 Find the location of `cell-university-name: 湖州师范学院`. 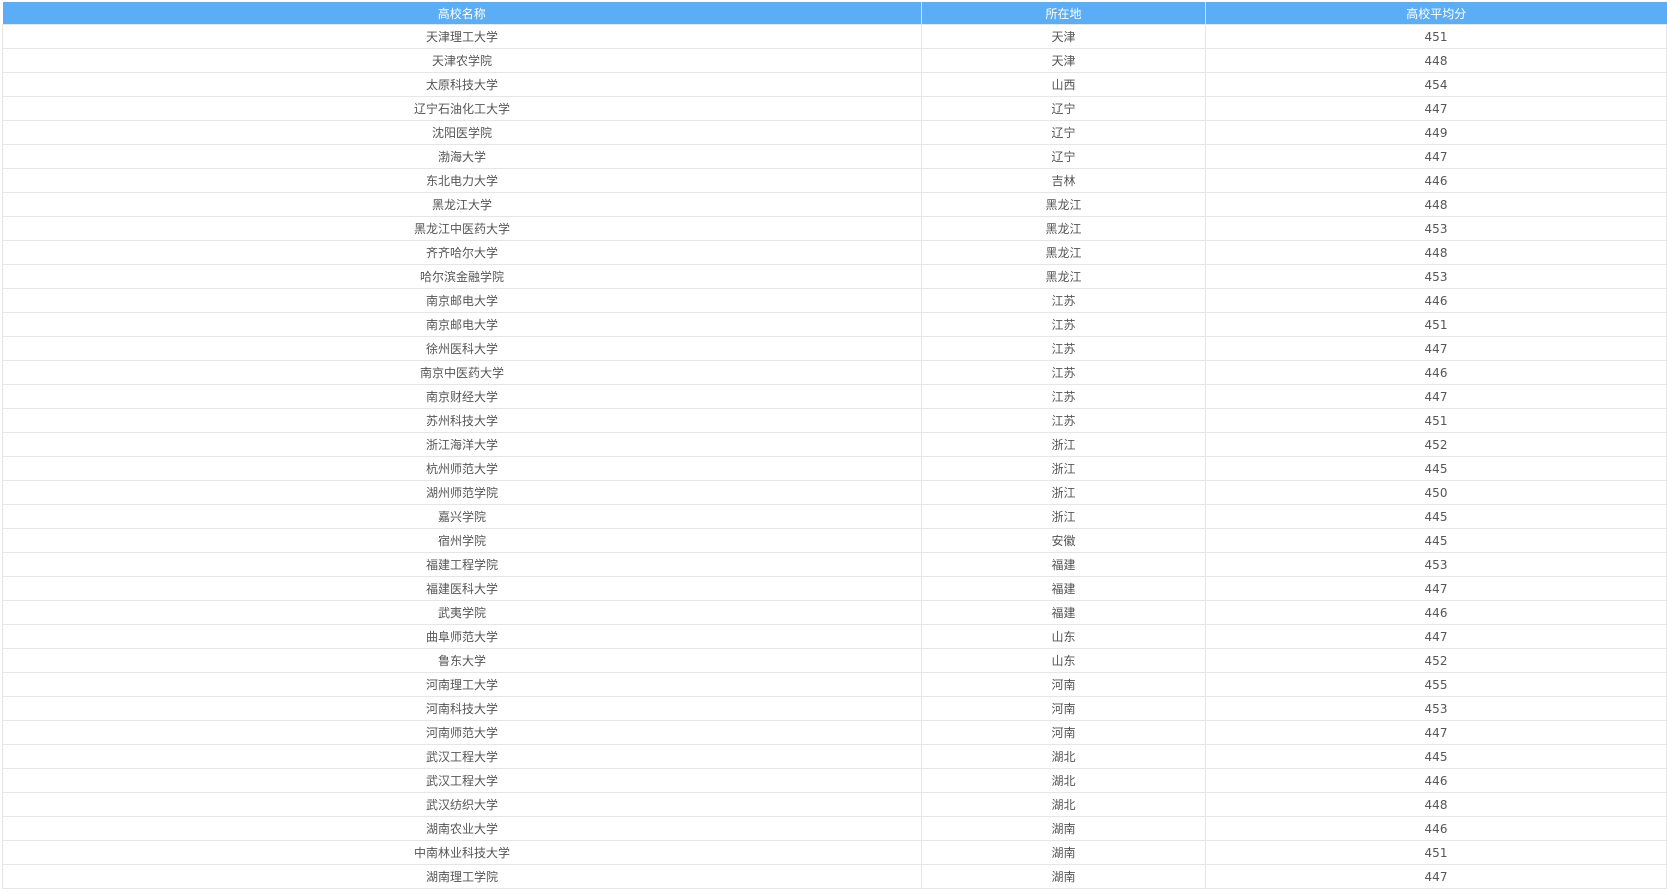

cell-university-name: 湖州师范学院 is located at coordinates (462, 492).